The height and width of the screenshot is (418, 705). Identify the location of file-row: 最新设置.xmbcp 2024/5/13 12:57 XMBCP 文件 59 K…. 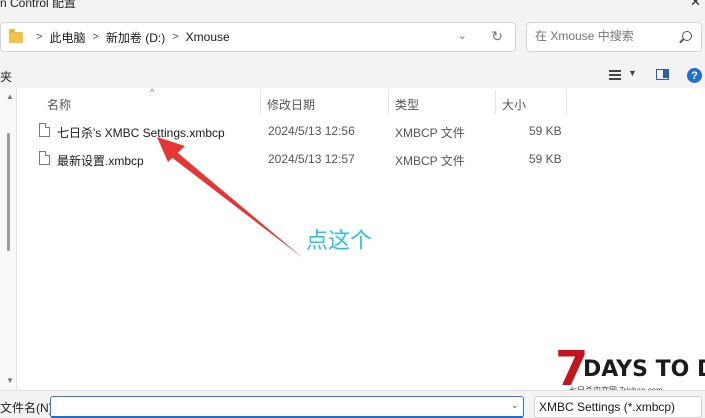
(361, 159).